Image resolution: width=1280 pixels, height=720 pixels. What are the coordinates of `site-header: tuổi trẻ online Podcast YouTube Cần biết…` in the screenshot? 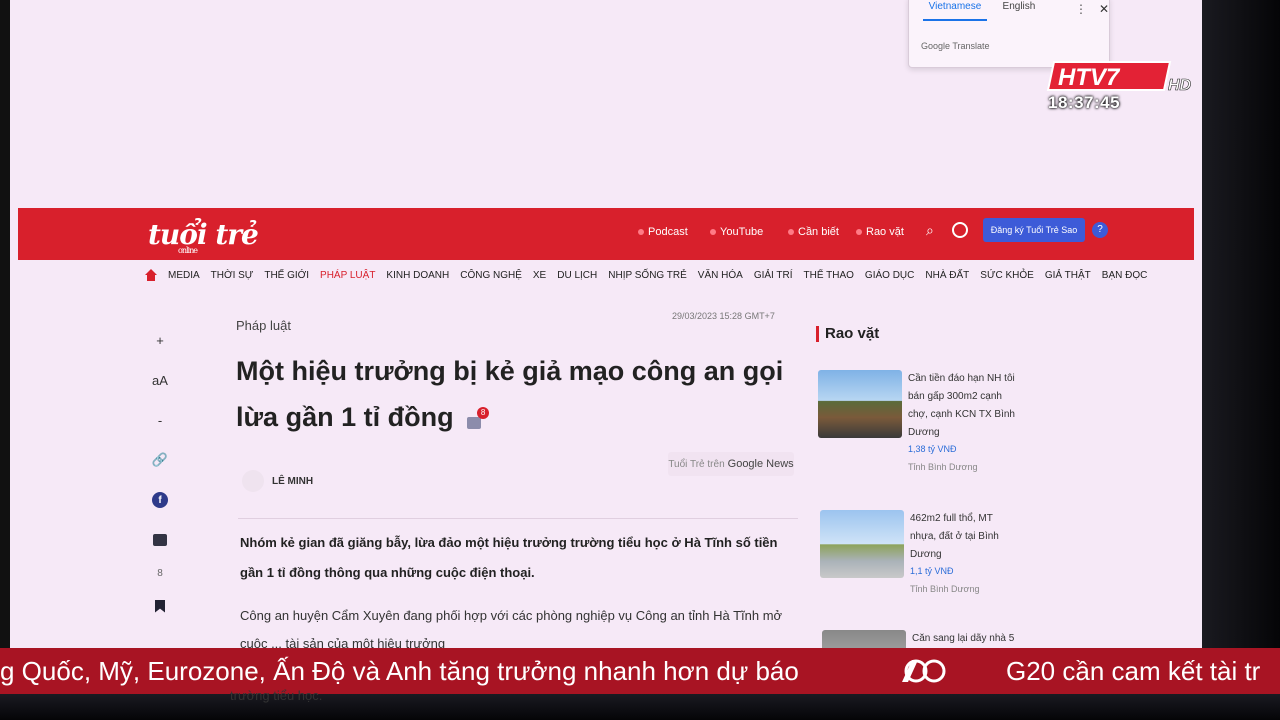 It's located at (606, 234).